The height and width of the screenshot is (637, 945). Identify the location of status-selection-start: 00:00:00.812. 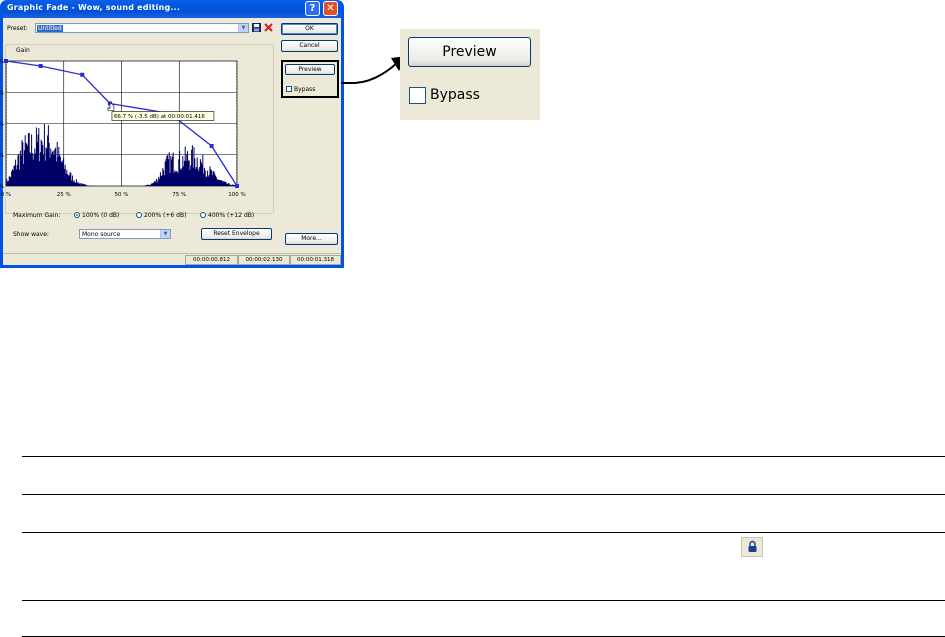
(211, 260).